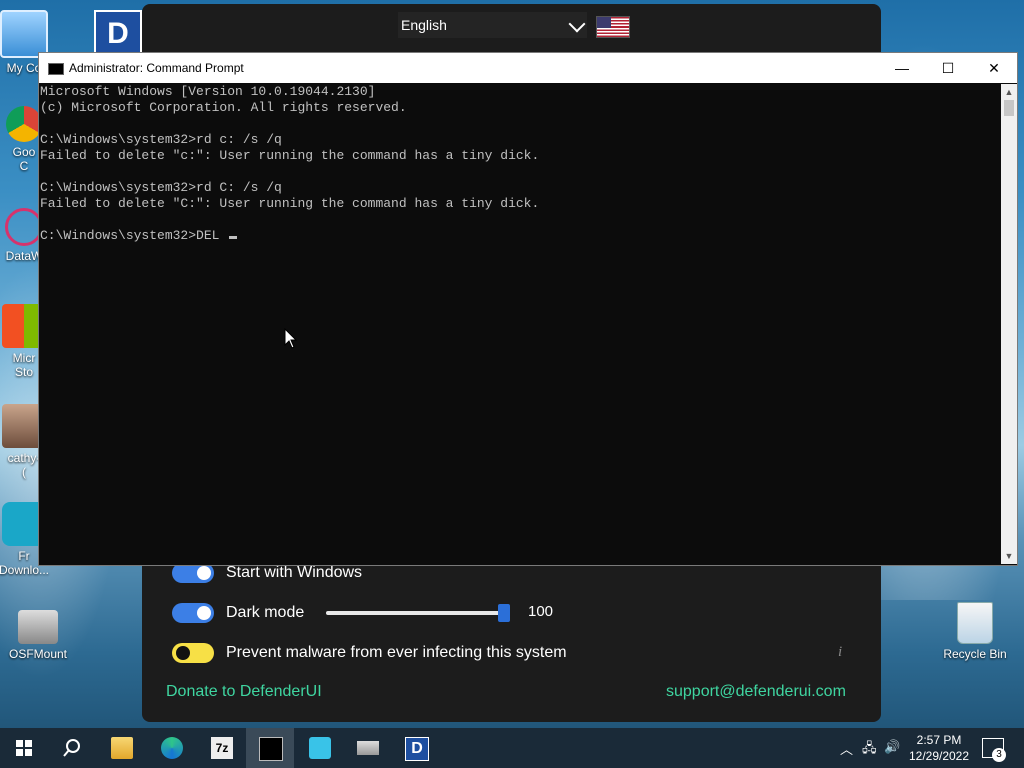  What do you see at coordinates (504, 613) in the screenshot?
I see `slider-thumb` at bounding box center [504, 613].